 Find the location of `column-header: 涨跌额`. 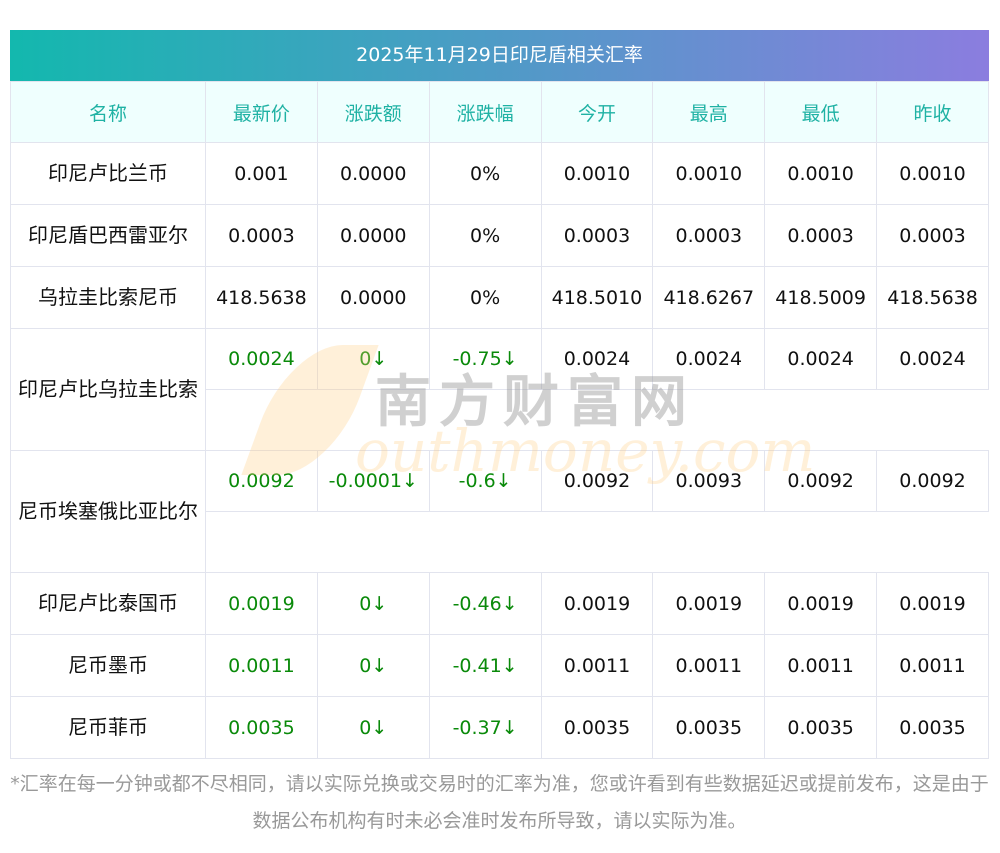

column-header: 涨跌额 is located at coordinates (373, 112).